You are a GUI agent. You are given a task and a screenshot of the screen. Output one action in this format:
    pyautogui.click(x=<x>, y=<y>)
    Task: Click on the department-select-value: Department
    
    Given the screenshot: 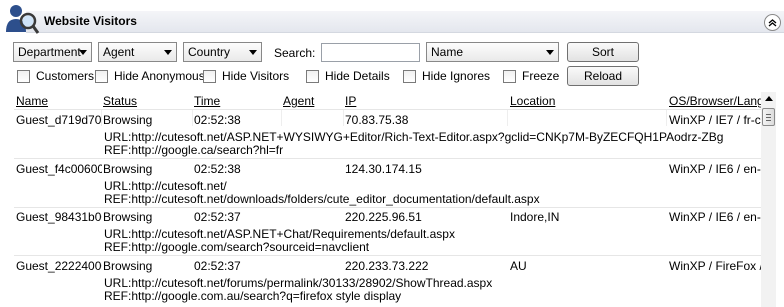 What is the action you would take?
    pyautogui.click(x=49, y=52)
    